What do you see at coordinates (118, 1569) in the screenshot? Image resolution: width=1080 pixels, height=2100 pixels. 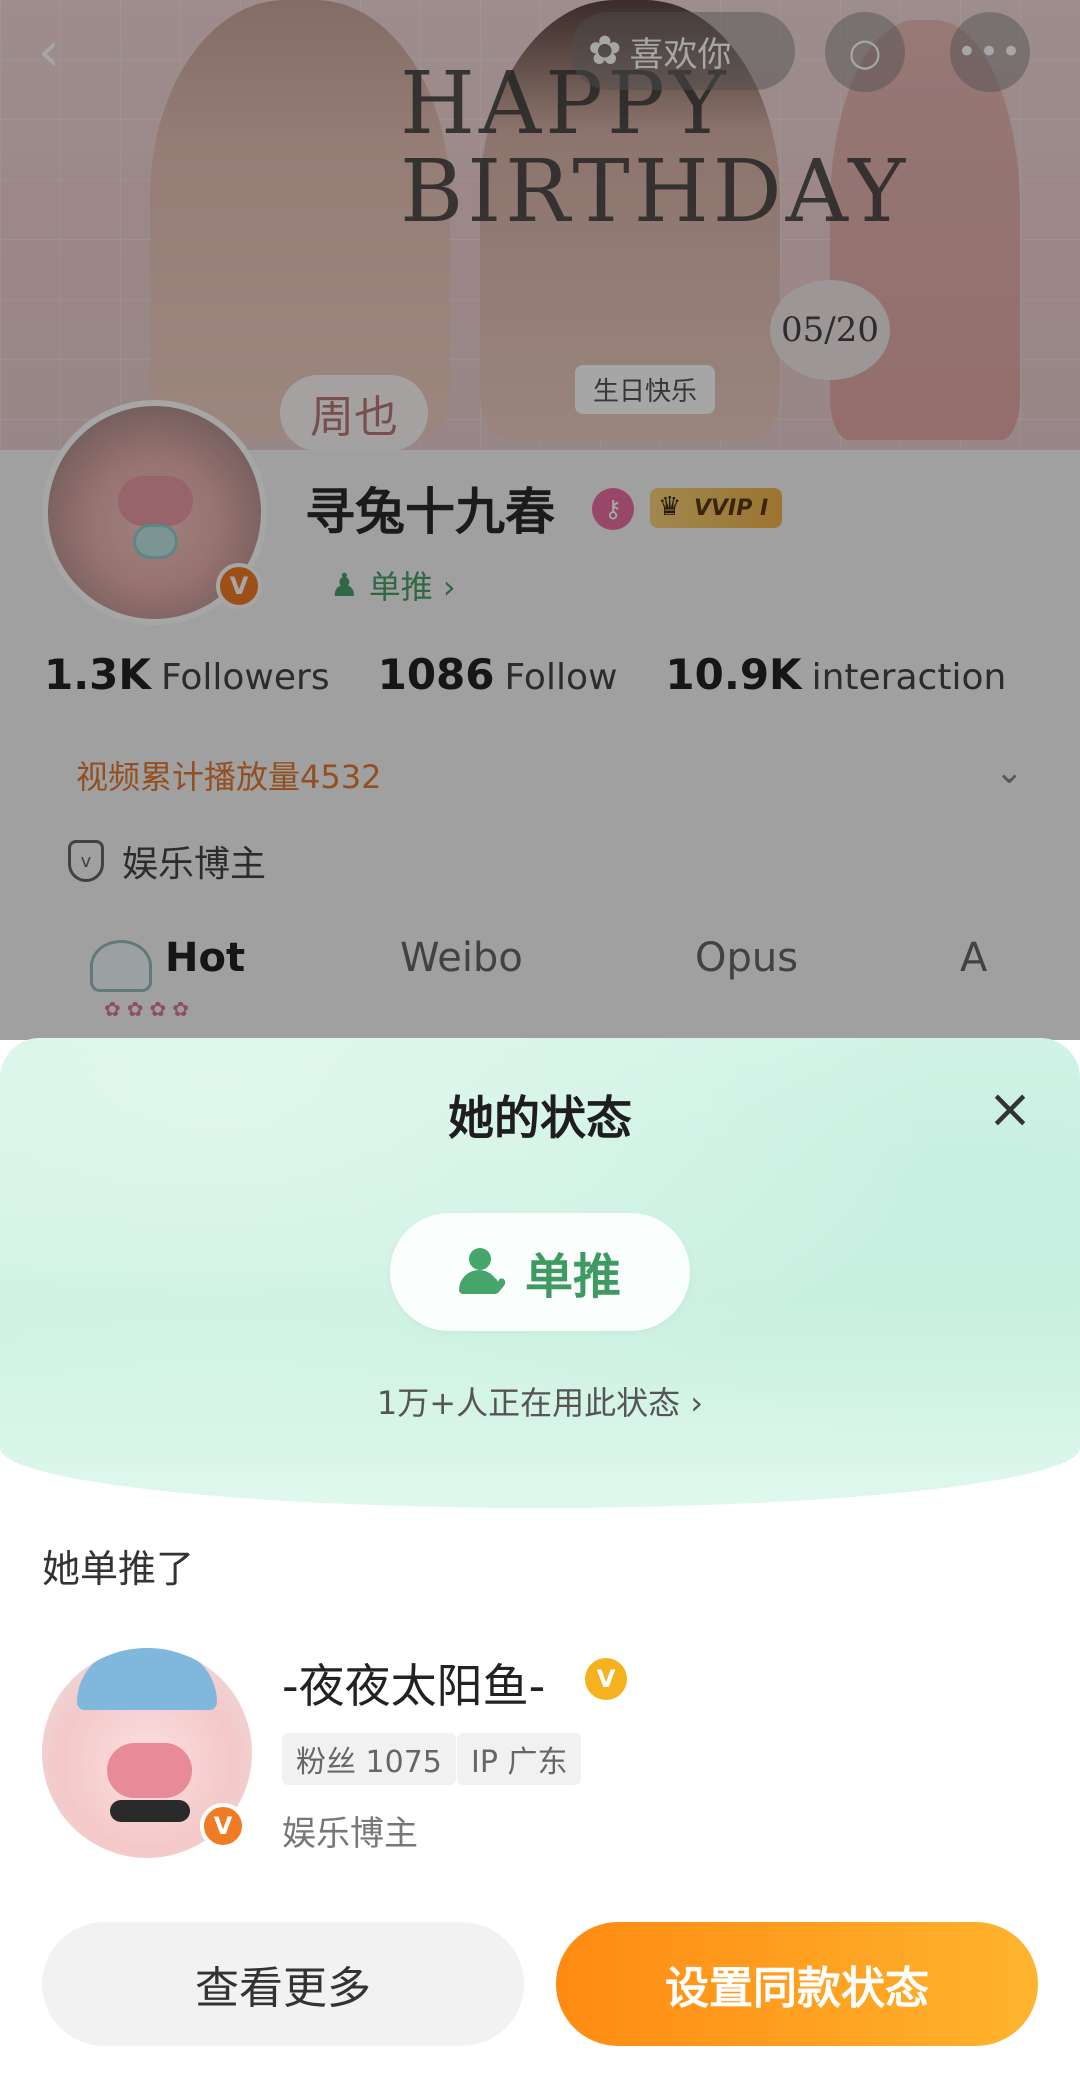 I see `section-label: 她单推了` at bounding box center [118, 1569].